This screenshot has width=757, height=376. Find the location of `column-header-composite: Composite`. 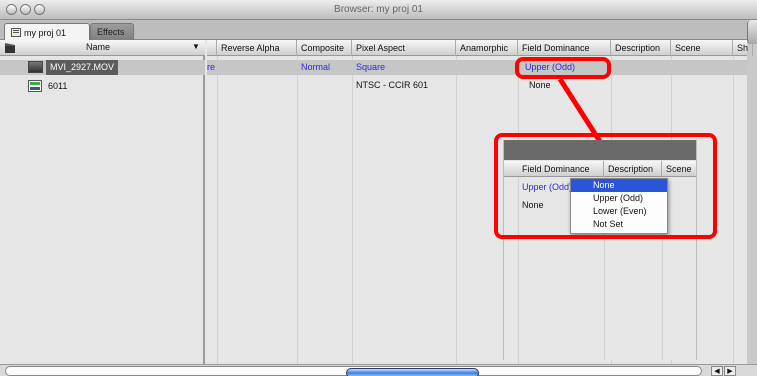

column-header-composite: Composite is located at coordinates (324, 48).